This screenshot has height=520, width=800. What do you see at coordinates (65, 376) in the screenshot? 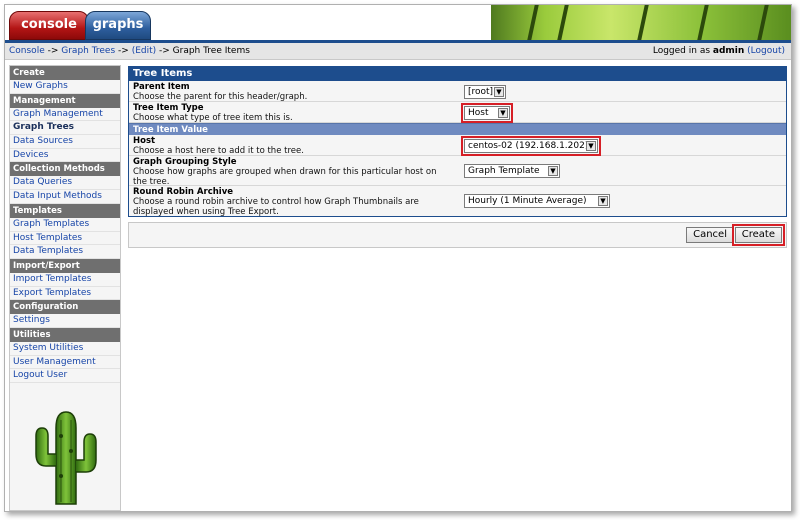
I see `sidebar-item-logout-user: Logout User` at bounding box center [65, 376].